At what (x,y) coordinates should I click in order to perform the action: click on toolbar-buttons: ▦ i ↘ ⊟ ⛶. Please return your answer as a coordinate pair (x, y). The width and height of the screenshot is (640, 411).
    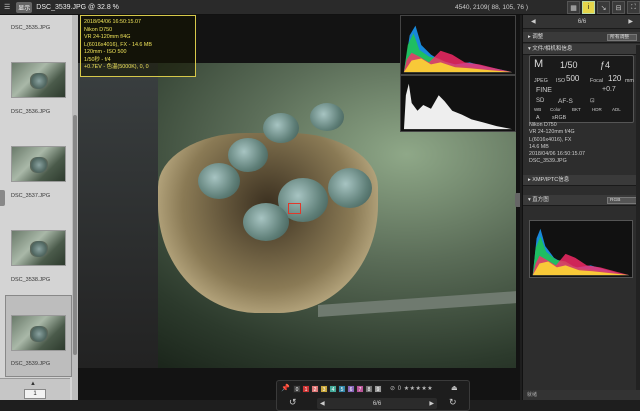
    Looking at the image, I should click on (602, 7).